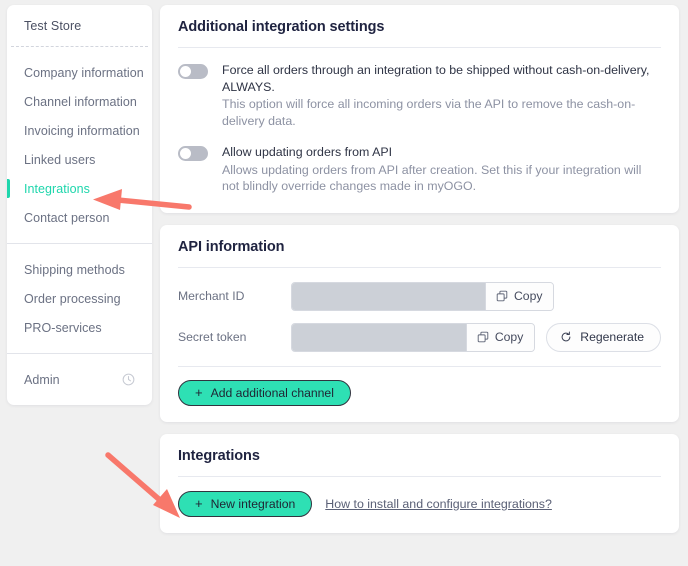 The height and width of the screenshot is (566, 688). What do you see at coordinates (67, 217) in the screenshot?
I see `sidebar-item-label: Contact person` at bounding box center [67, 217].